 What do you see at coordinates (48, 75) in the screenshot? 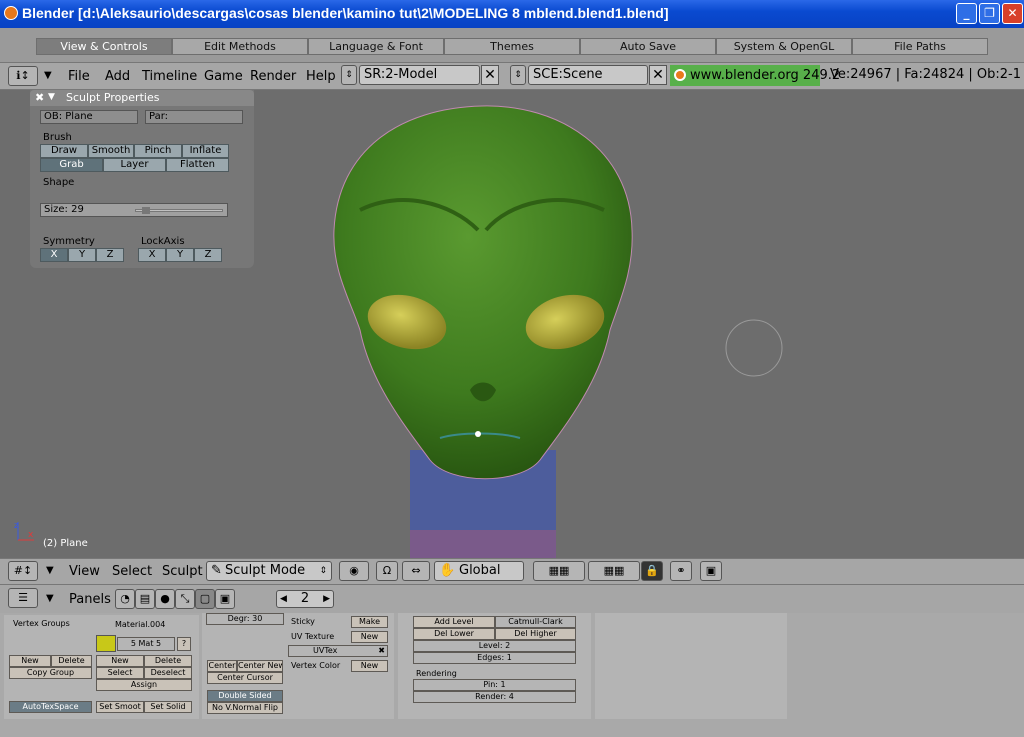
I see `collapse-menu-icon: ▼` at bounding box center [48, 75].